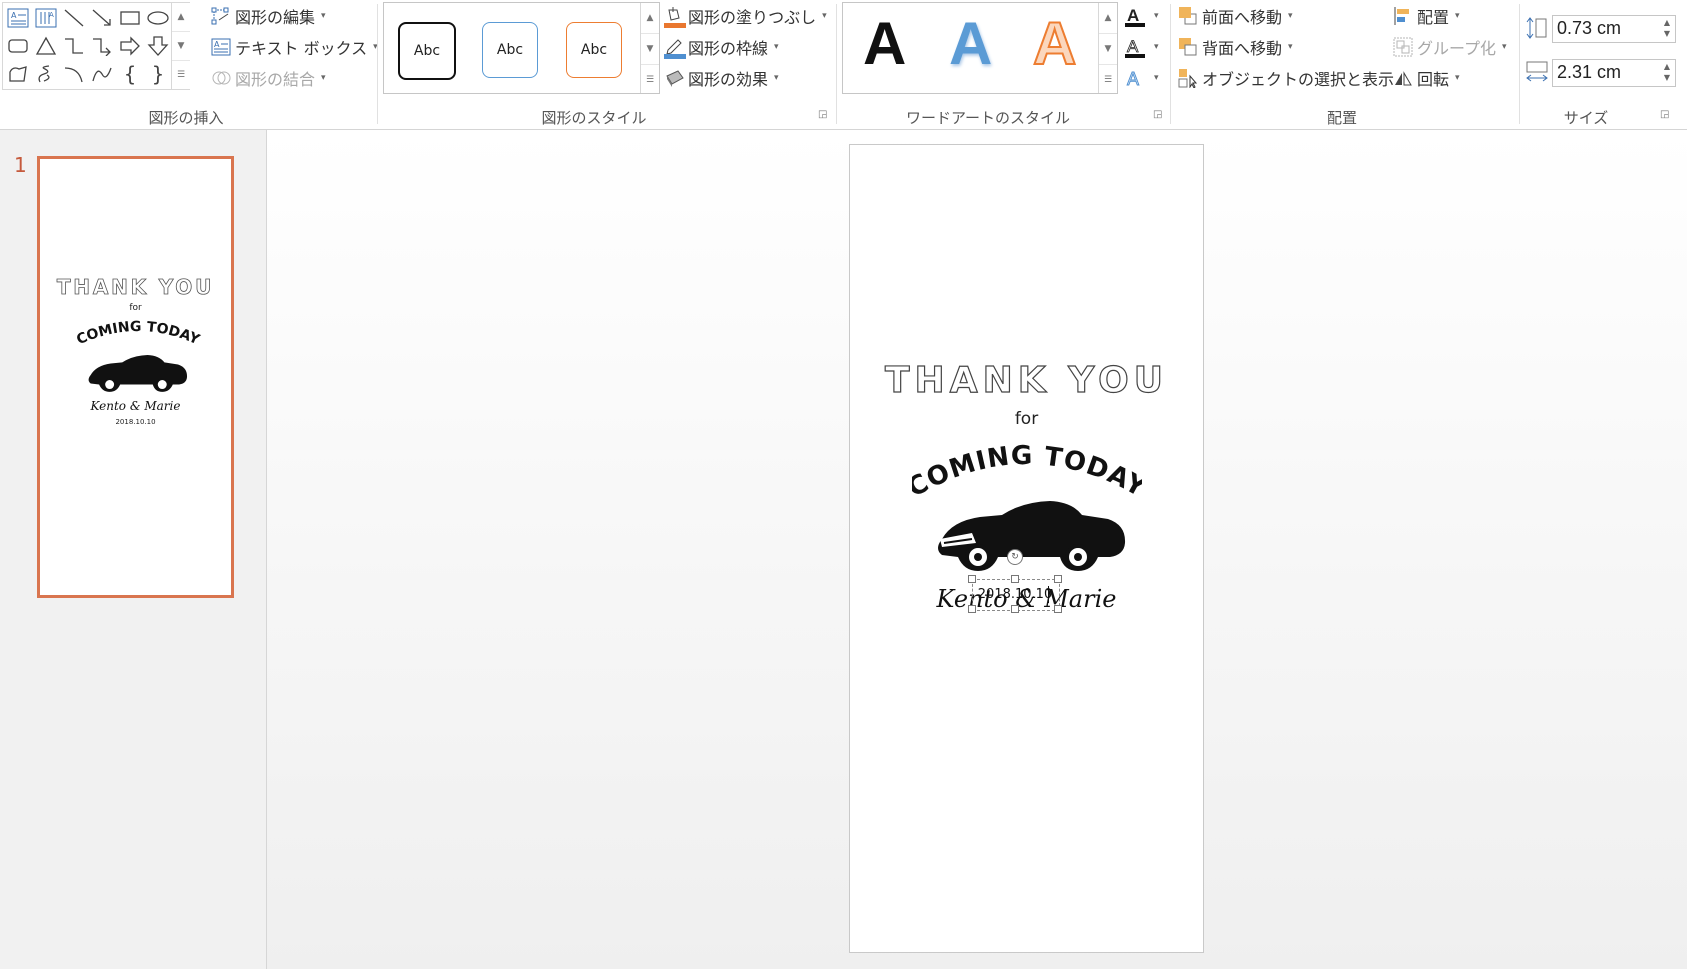 Image resolution: width=1687 pixels, height=969 pixels. Describe the element at coordinates (158, 74) in the screenshot. I see `right-brace-shape-icon: }` at that location.